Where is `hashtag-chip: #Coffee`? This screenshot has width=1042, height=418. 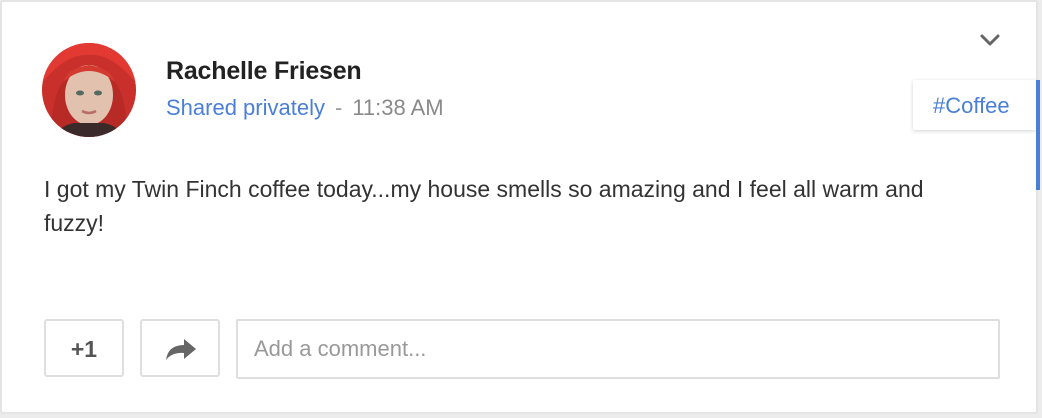 hashtag-chip: #Coffee is located at coordinates (974, 105).